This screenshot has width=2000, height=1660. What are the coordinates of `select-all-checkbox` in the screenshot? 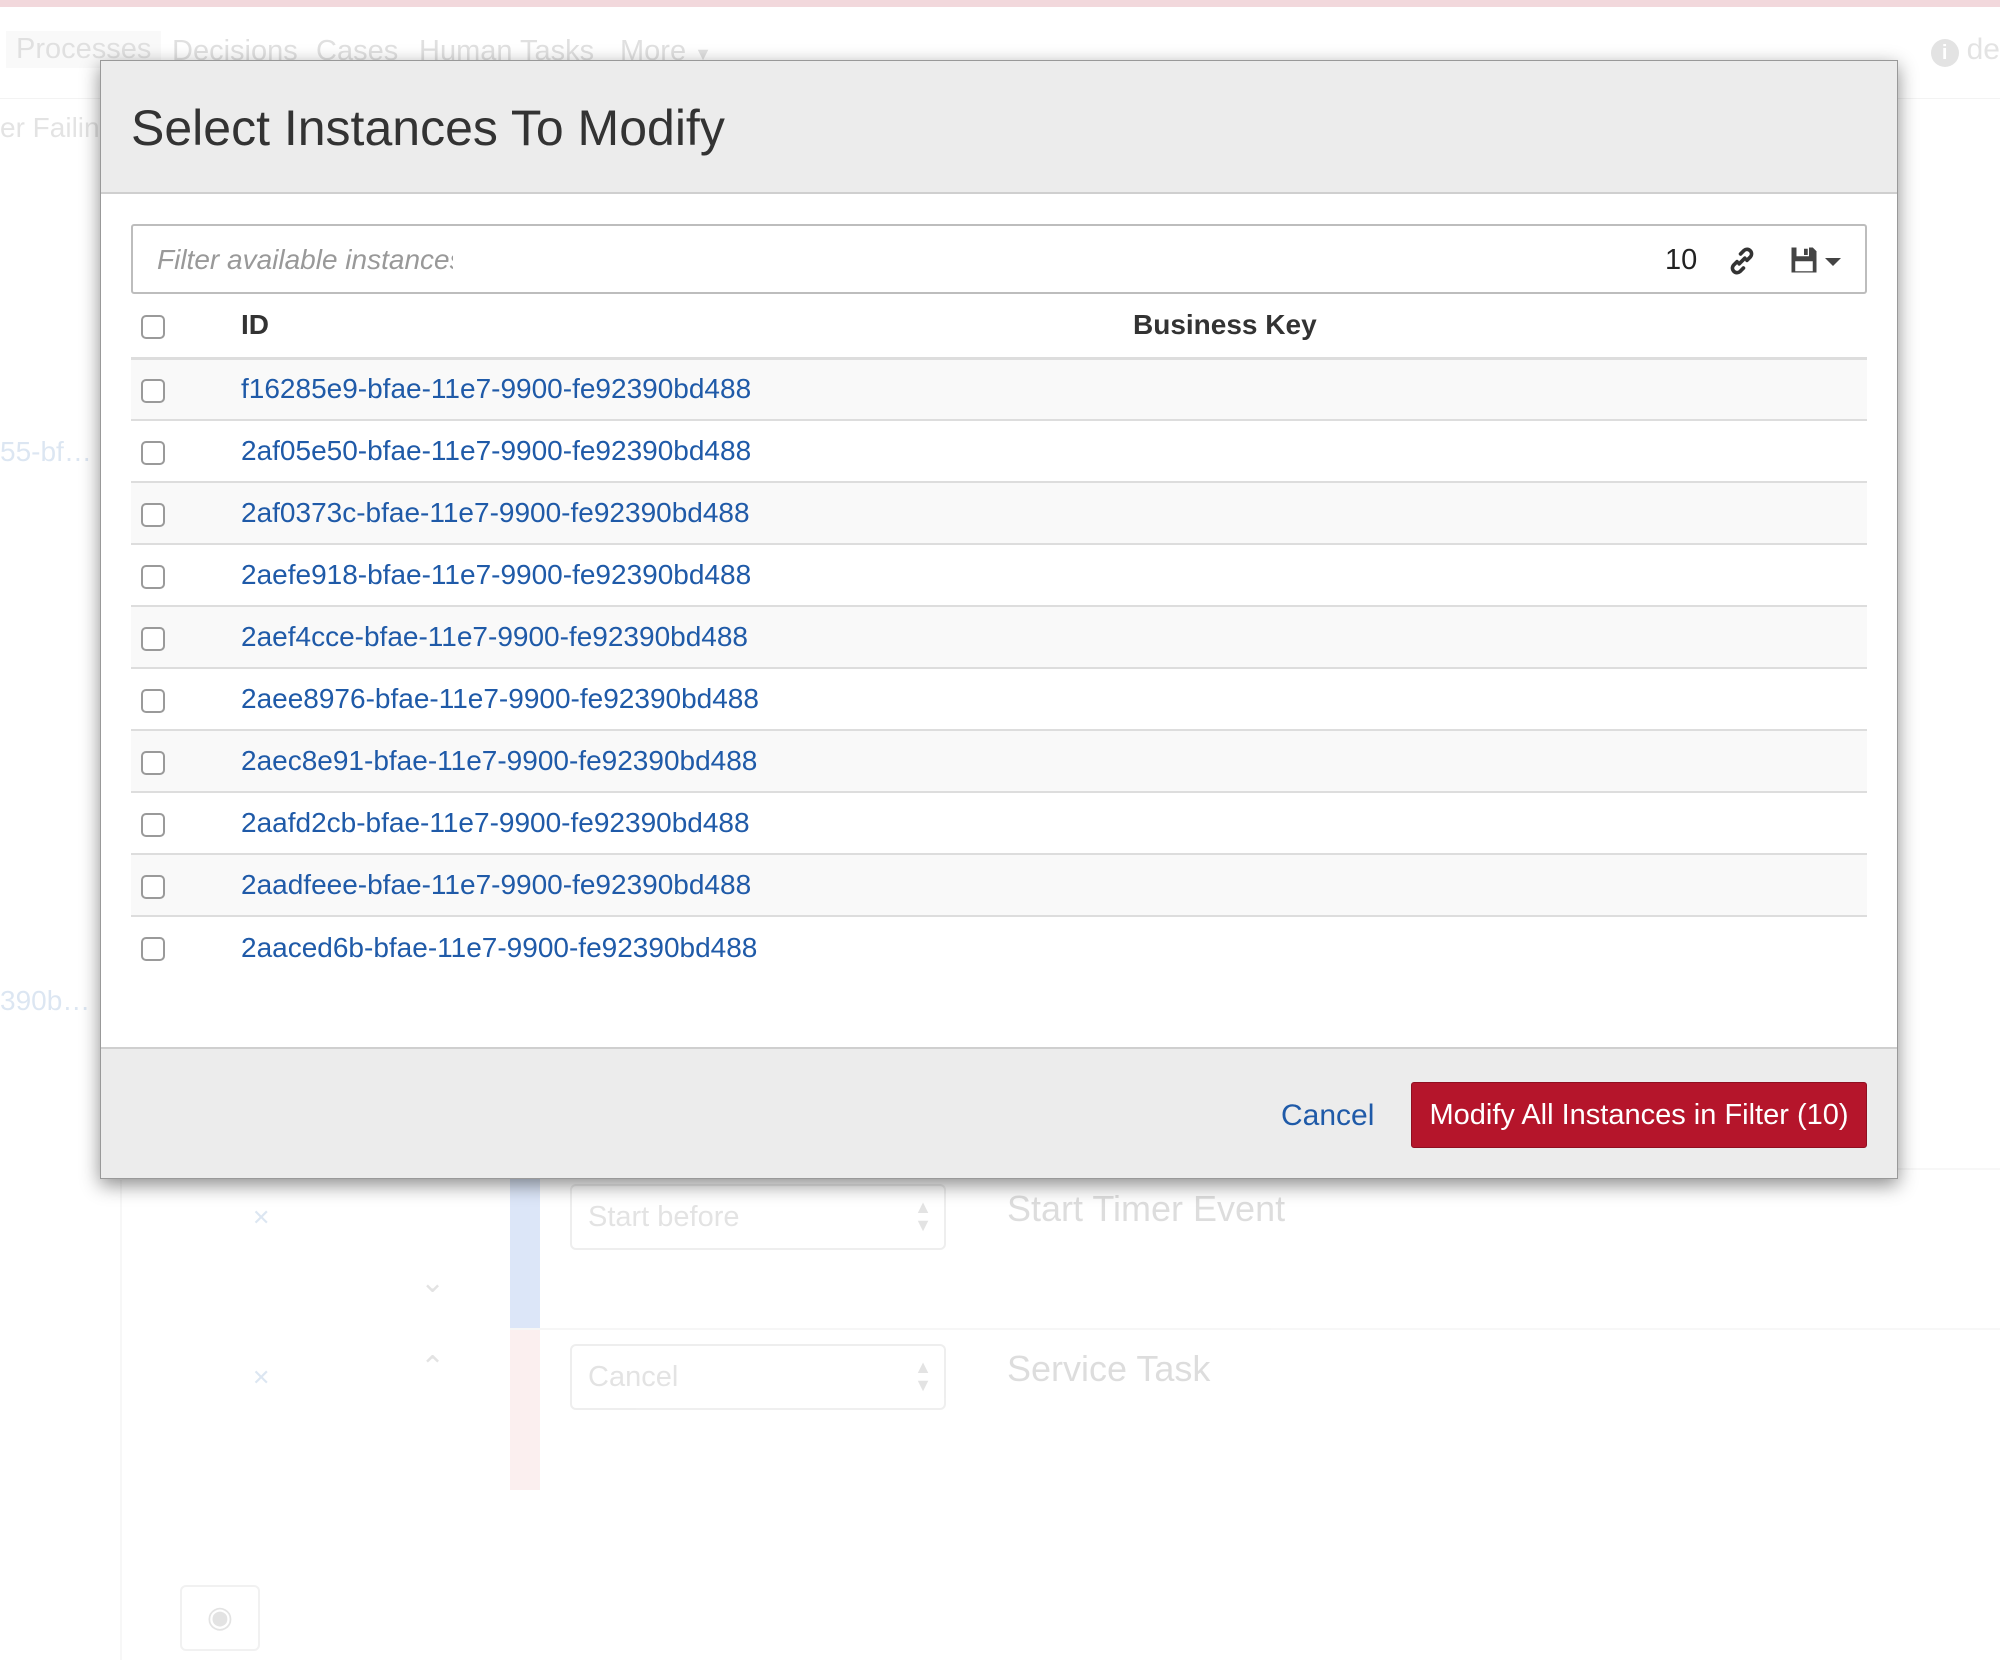 It's located at (153, 326).